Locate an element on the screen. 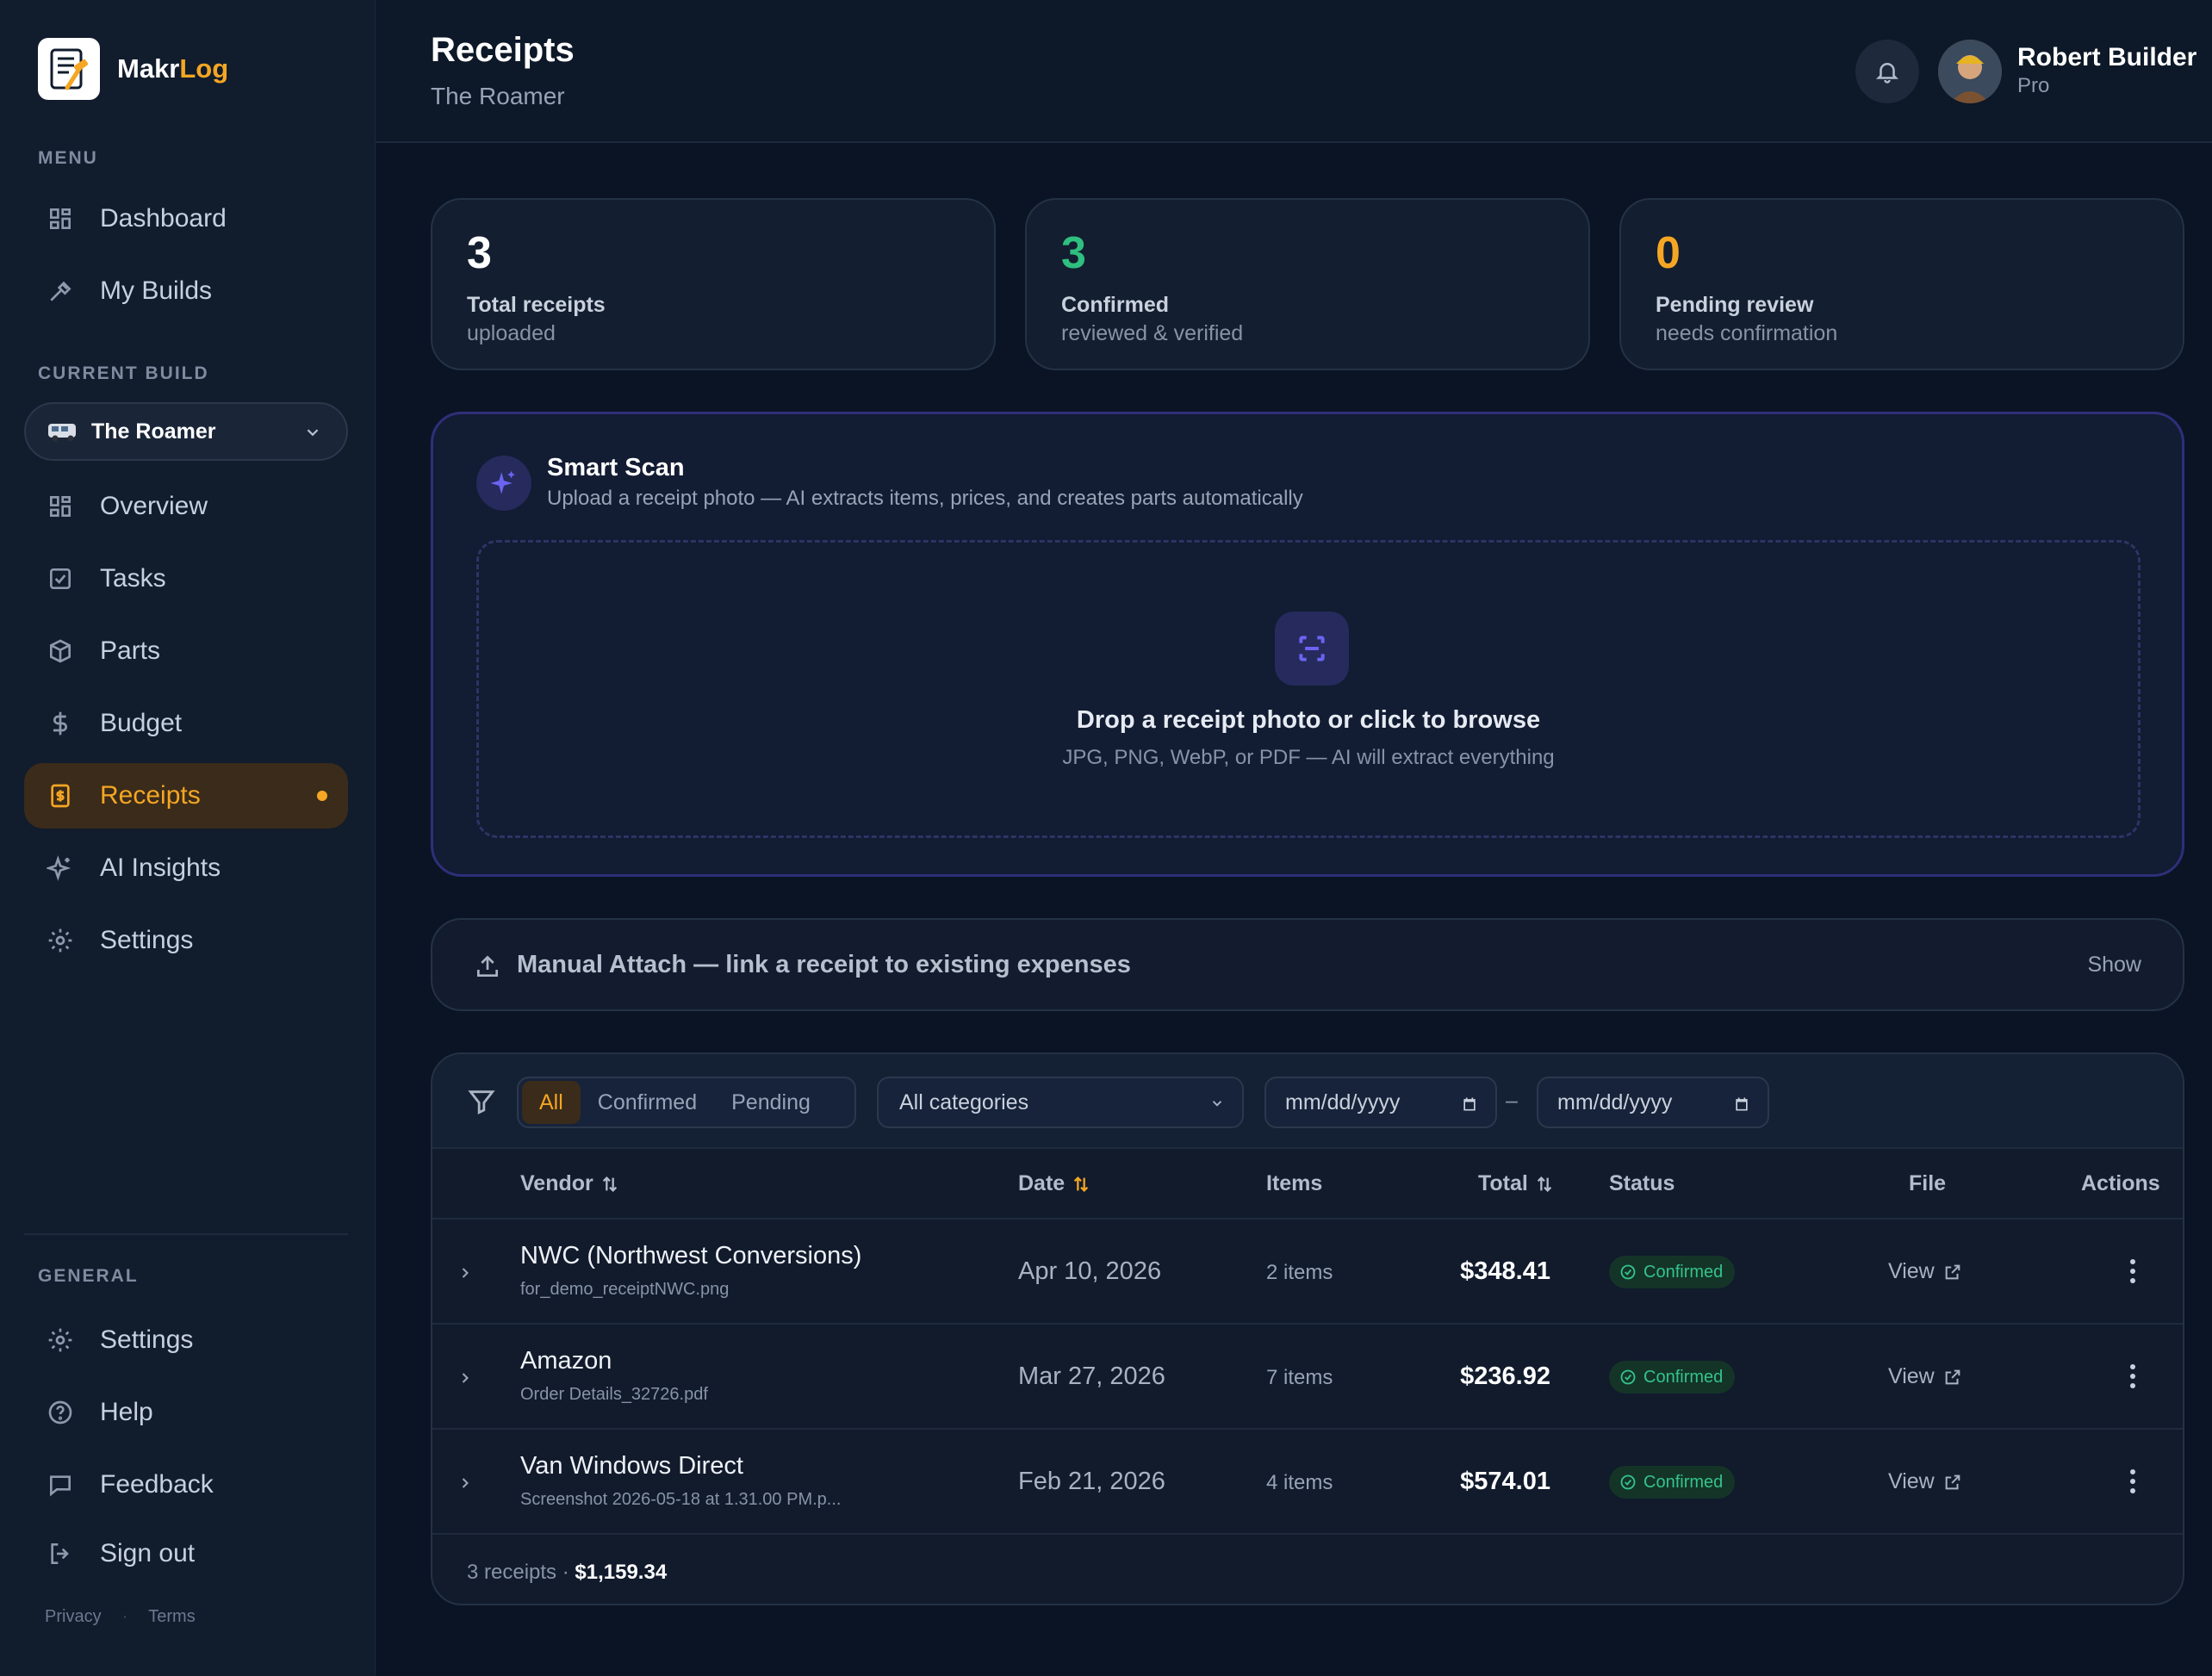 The image size is (2212, 1676). sidebar-item-feedback: Feedback is located at coordinates (186, 1485).